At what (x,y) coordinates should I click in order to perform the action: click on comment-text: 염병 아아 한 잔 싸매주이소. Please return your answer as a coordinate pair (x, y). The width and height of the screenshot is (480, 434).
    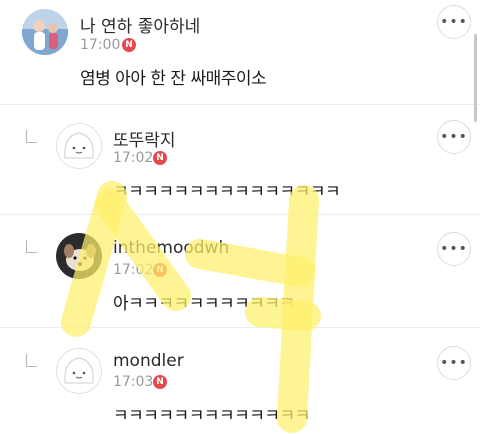
    Looking at the image, I should click on (173, 79).